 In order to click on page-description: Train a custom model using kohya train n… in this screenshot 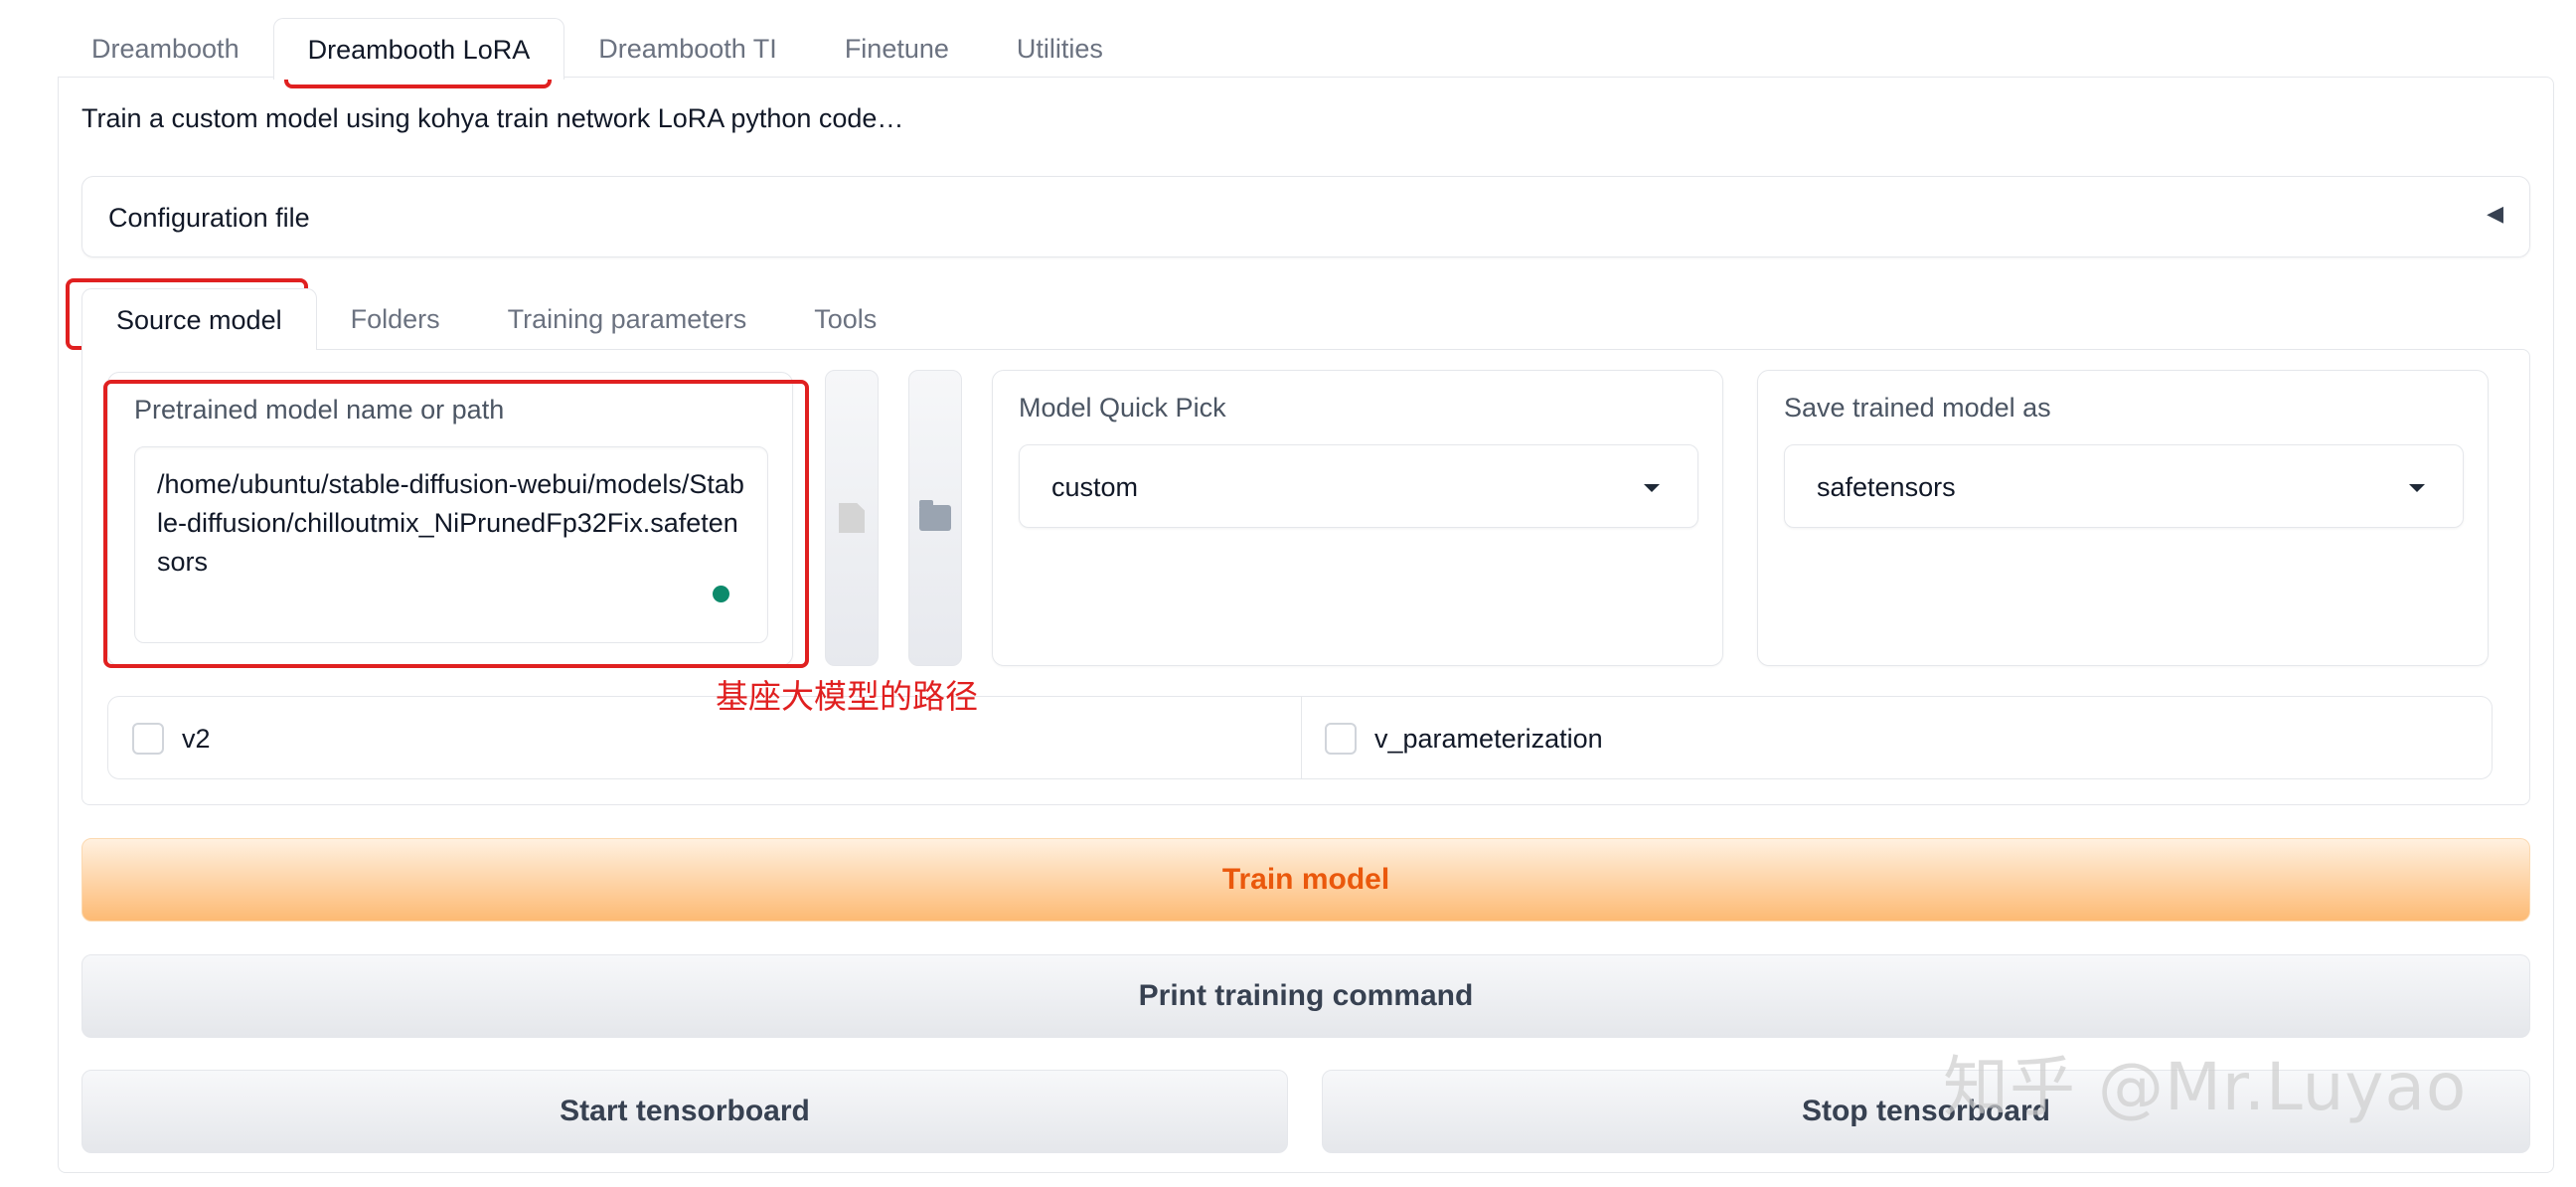, I will do `click(492, 118)`.